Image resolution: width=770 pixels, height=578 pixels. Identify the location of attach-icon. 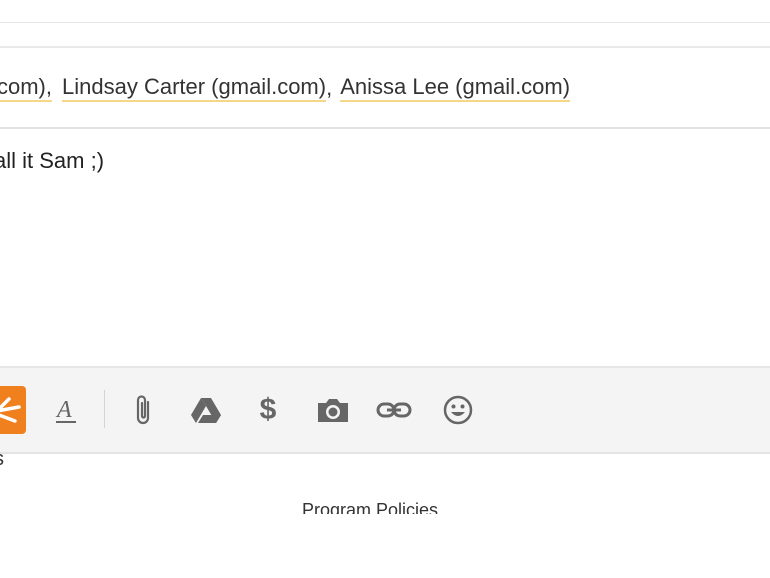
(143, 410).